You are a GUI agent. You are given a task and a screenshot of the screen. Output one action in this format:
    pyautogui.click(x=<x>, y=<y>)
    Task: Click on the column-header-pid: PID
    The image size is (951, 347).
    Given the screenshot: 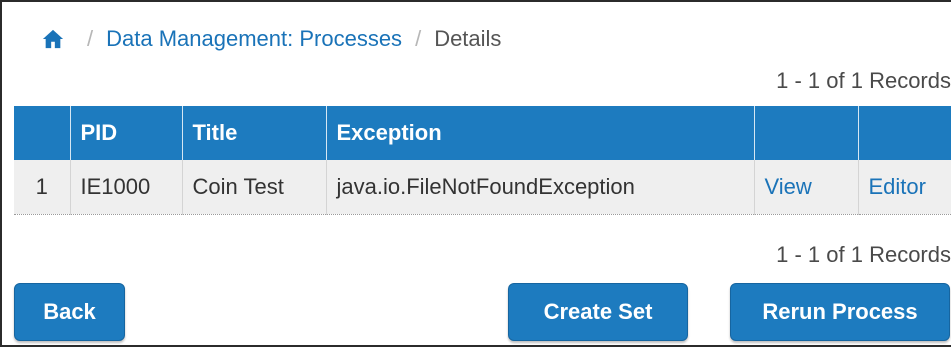 What is the action you would take?
    pyautogui.click(x=126, y=133)
    